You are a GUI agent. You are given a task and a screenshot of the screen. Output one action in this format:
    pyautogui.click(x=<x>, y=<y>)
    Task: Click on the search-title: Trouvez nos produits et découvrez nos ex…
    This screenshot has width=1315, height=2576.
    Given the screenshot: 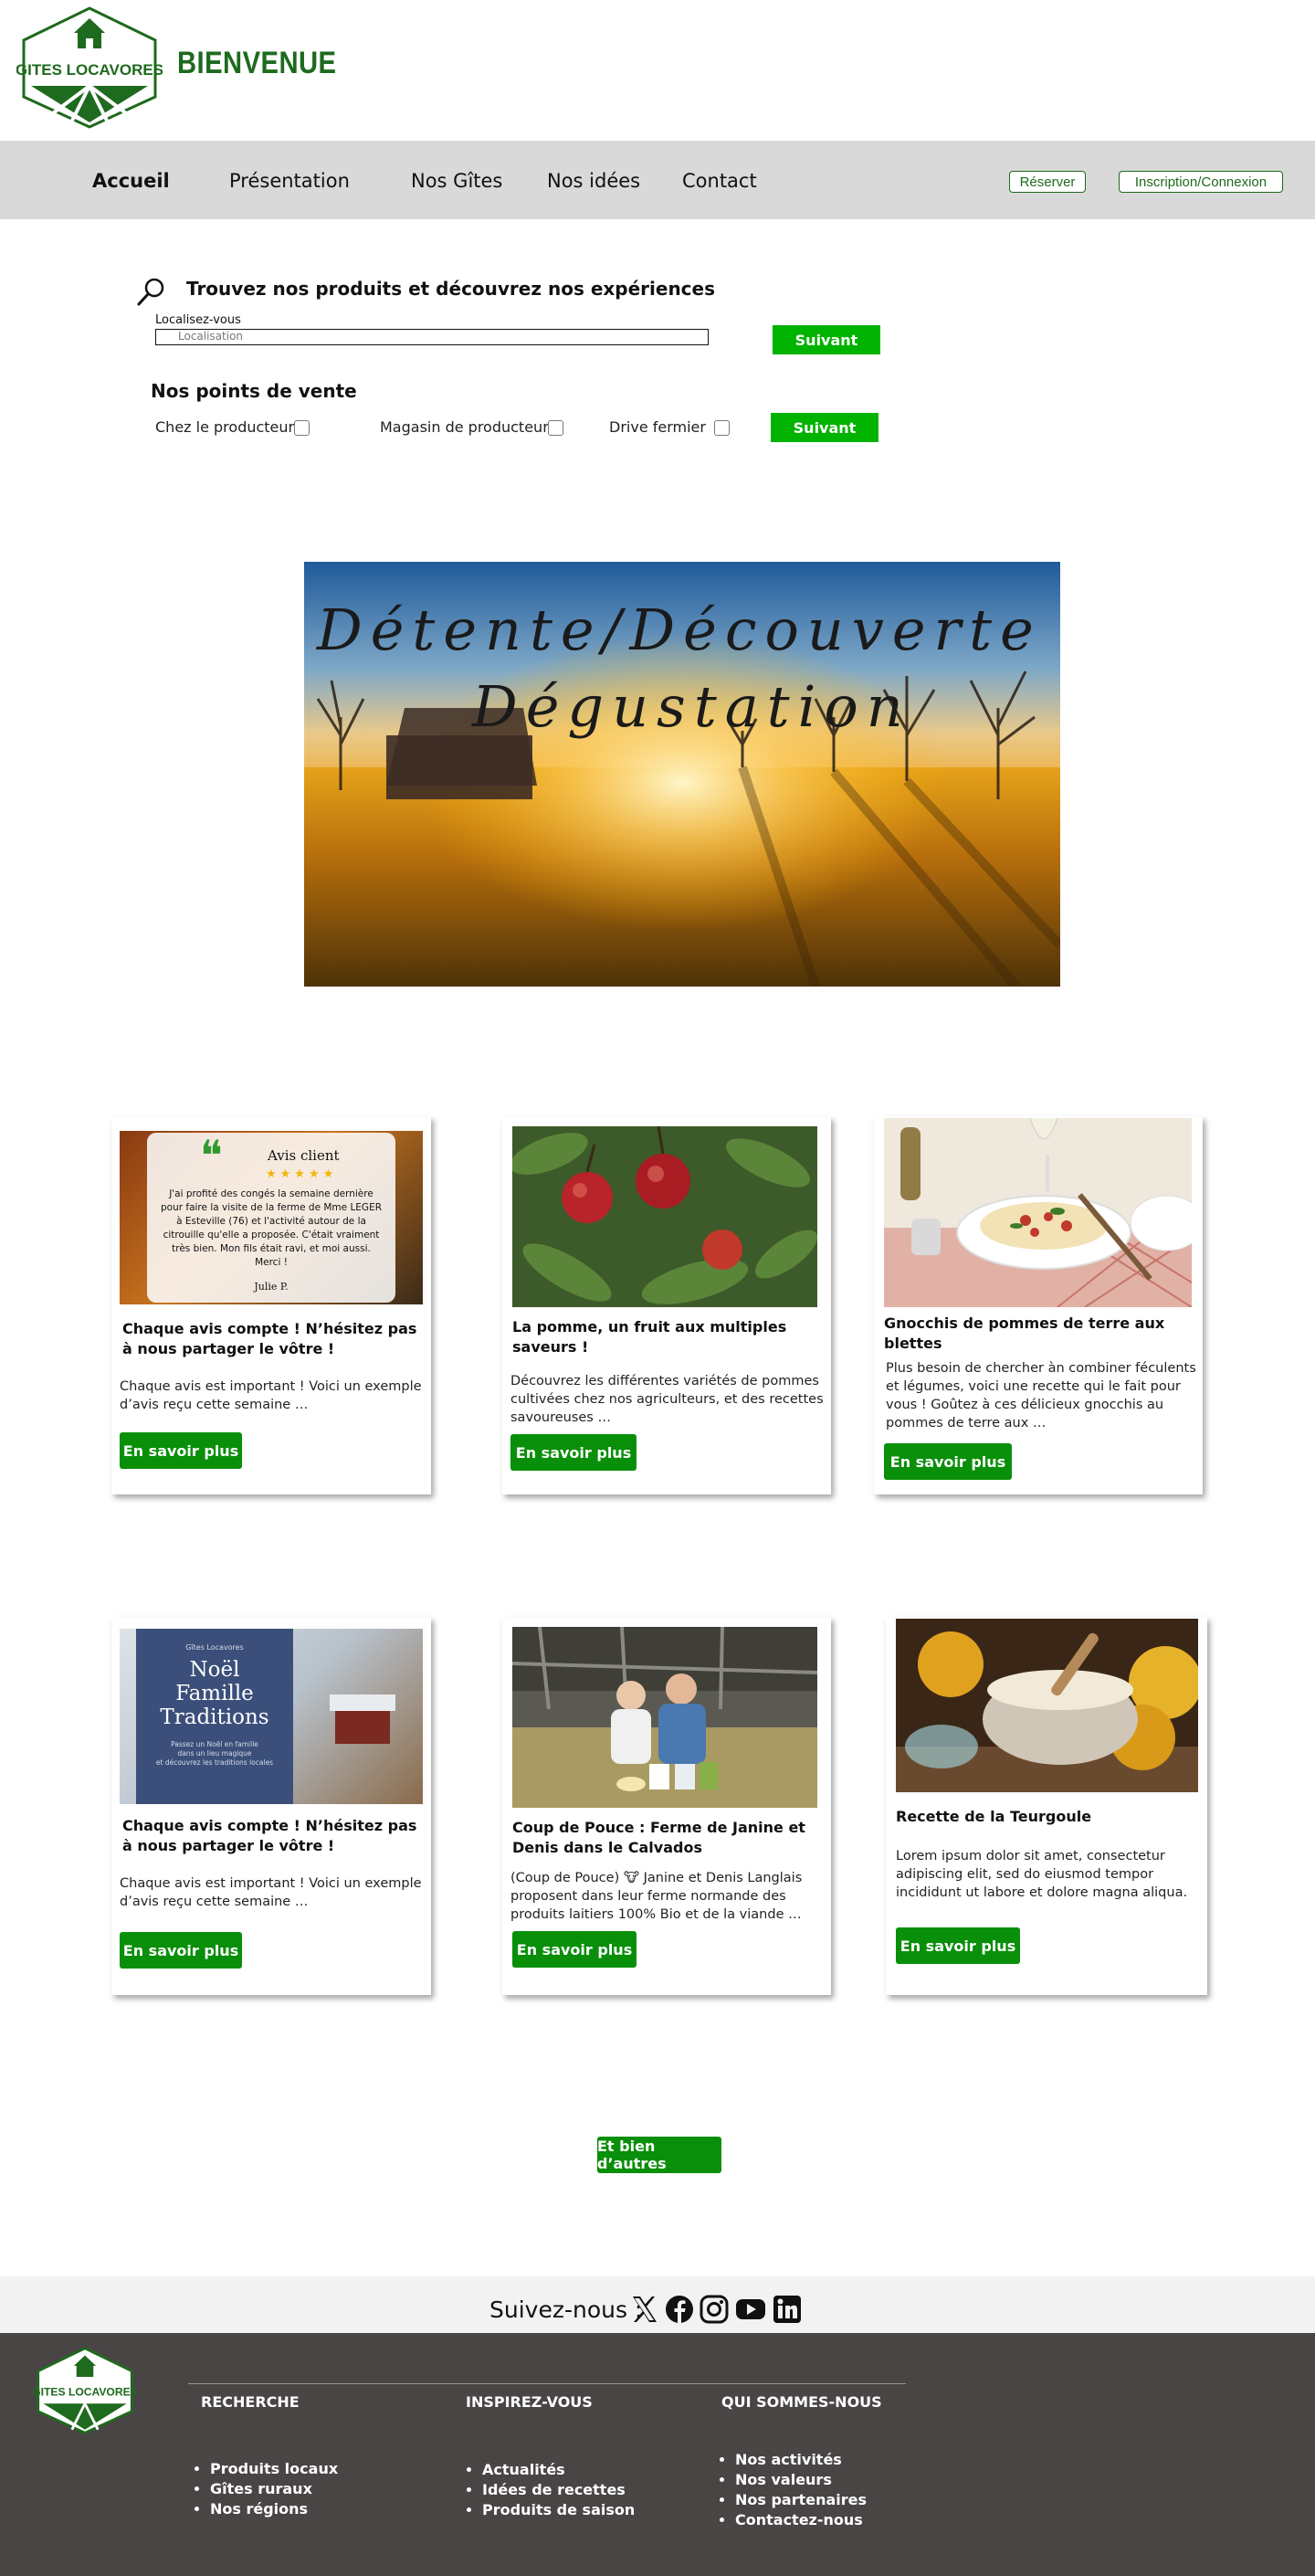 What is the action you would take?
    pyautogui.click(x=451, y=289)
    